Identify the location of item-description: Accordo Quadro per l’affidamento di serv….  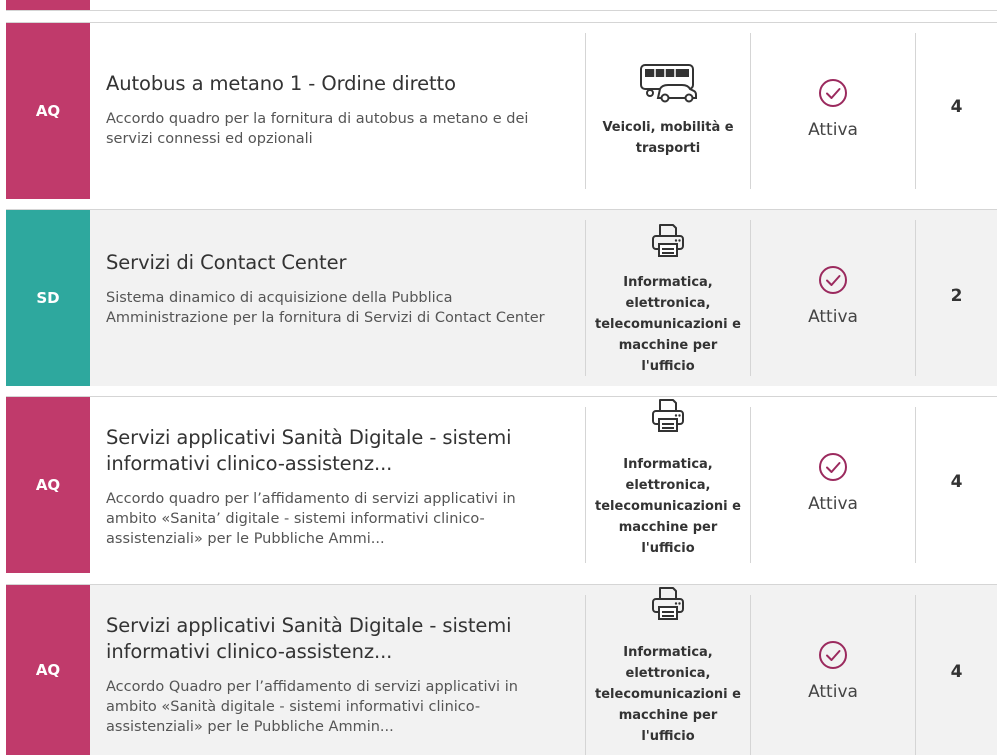
(312, 707).